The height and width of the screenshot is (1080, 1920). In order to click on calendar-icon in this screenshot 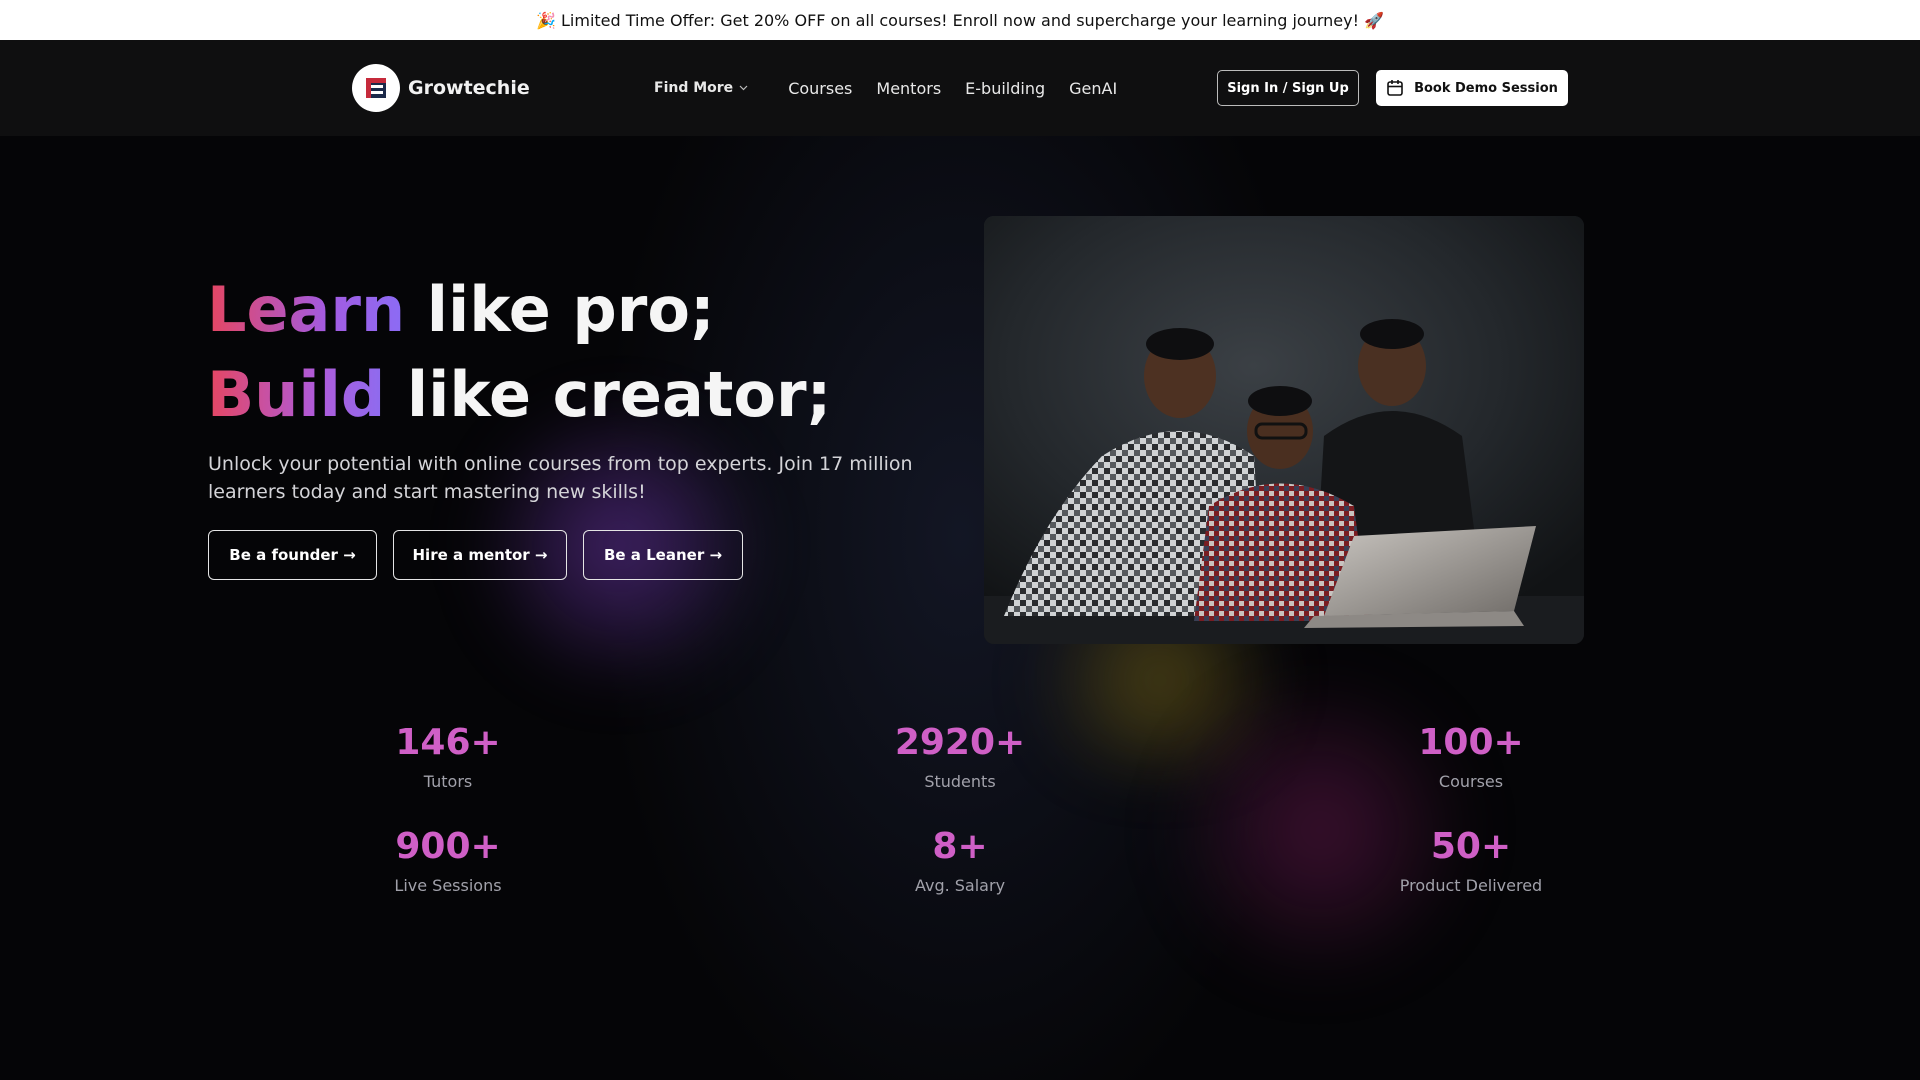, I will do `click(1395, 88)`.